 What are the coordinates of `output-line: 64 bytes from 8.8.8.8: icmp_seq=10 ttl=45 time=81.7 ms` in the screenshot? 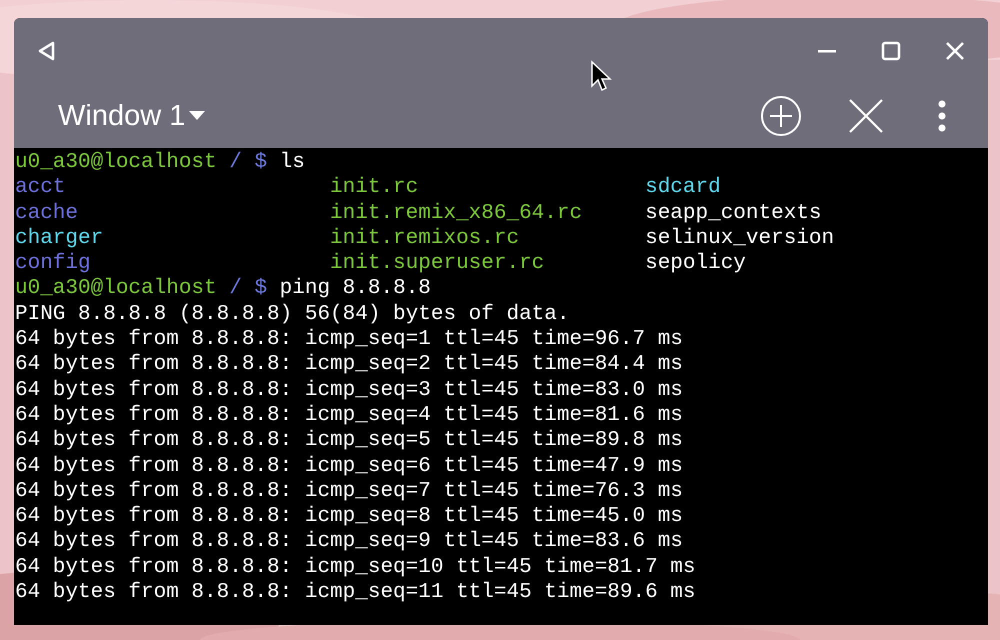 It's located at (355, 567).